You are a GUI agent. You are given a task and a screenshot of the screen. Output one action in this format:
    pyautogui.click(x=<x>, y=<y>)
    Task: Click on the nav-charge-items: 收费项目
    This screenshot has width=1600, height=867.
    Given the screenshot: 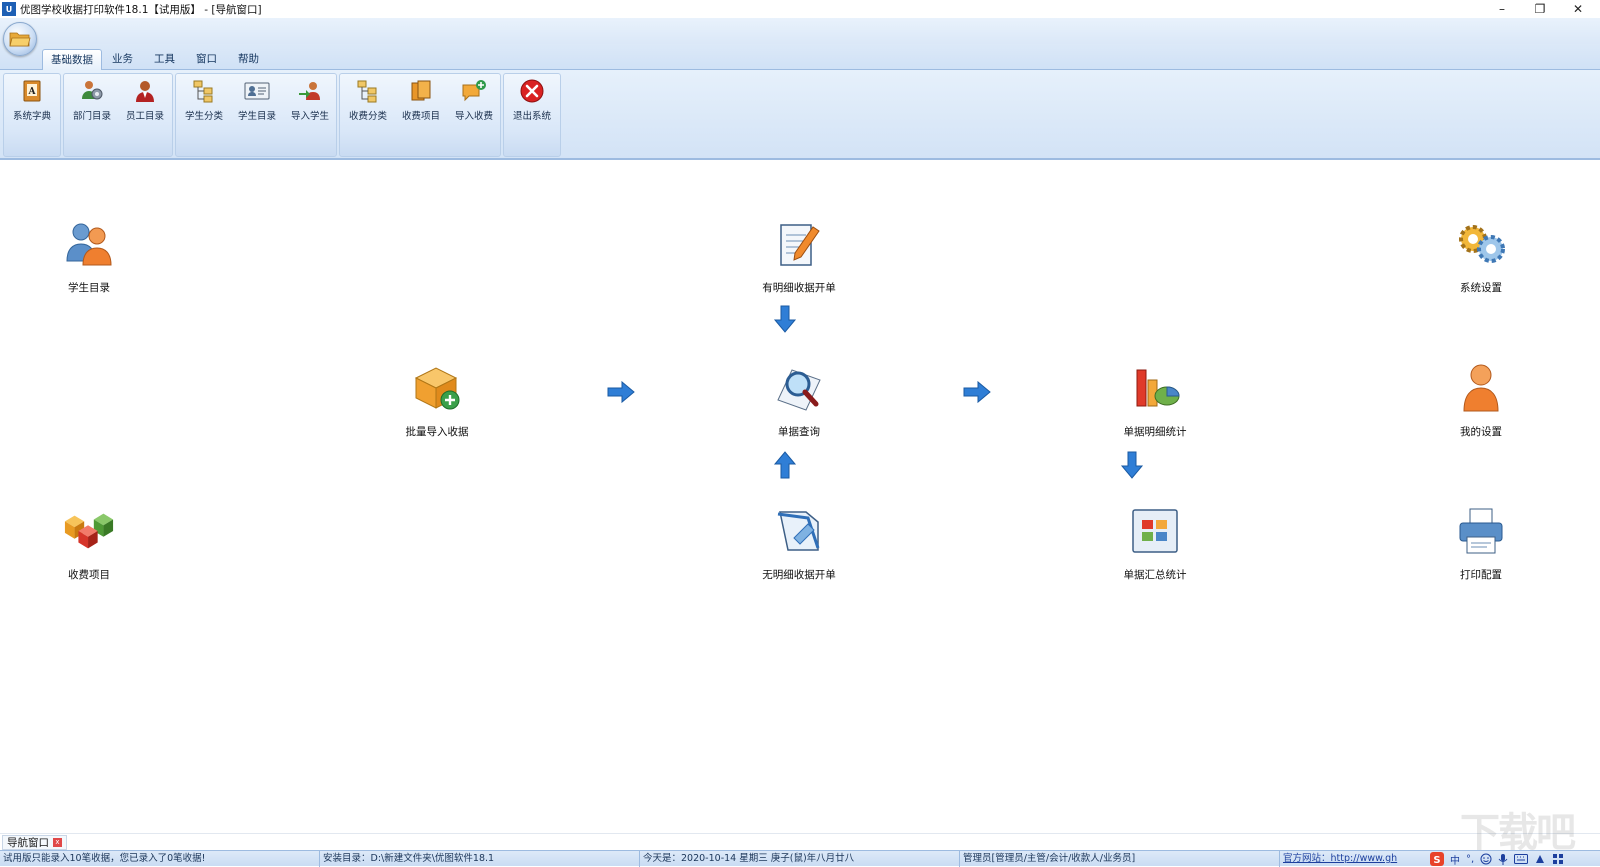 What is the action you would take?
    pyautogui.click(x=89, y=543)
    